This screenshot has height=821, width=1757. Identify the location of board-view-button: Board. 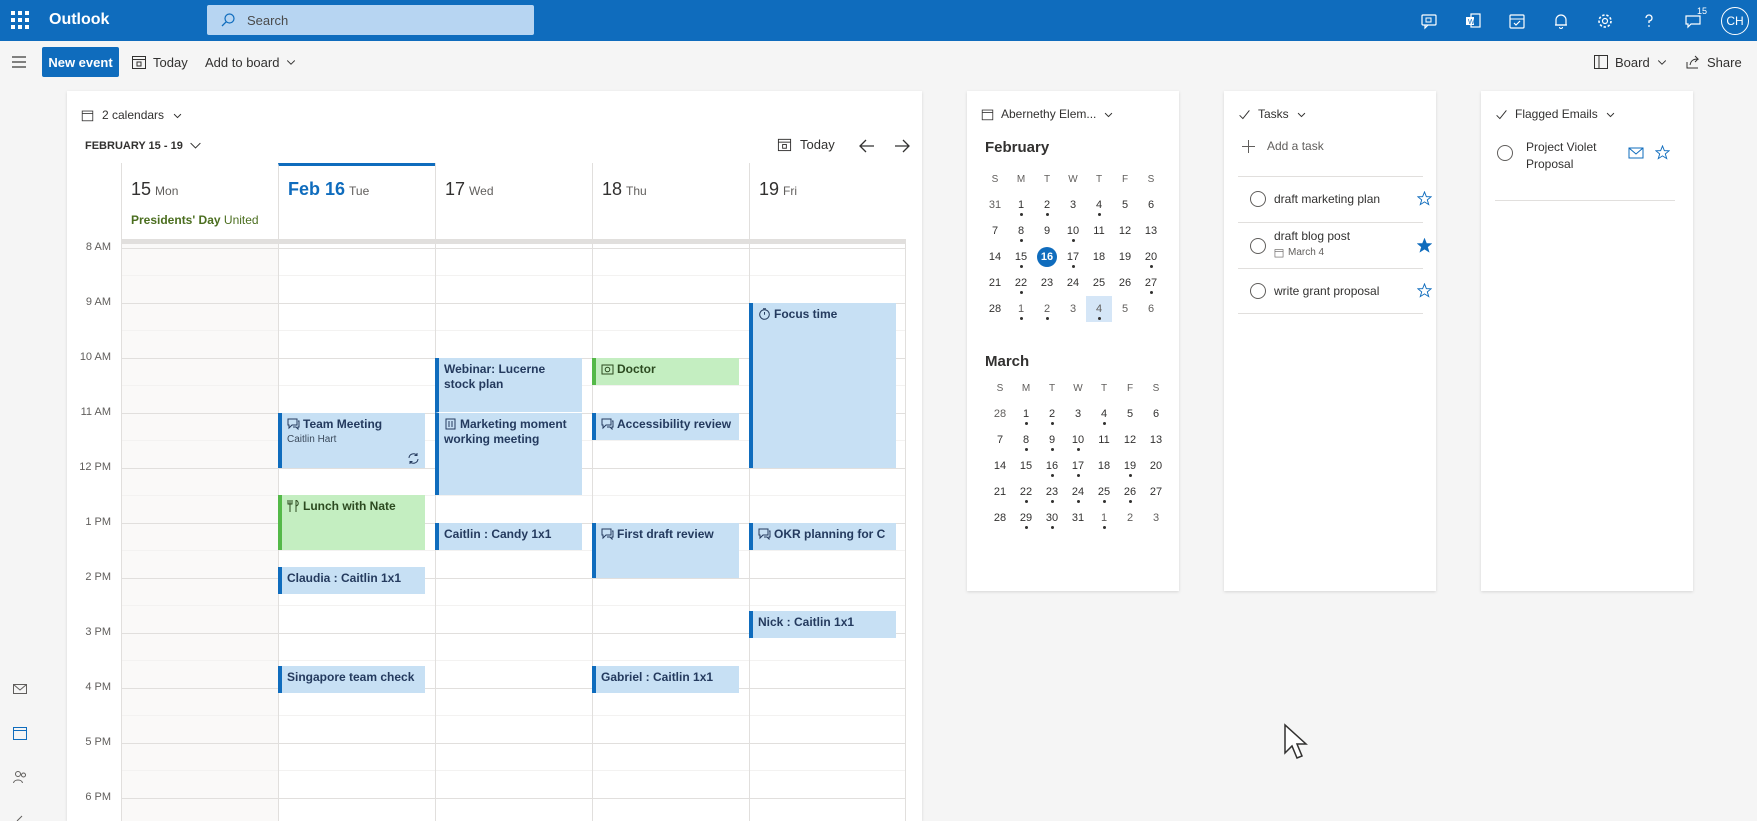
(1630, 62).